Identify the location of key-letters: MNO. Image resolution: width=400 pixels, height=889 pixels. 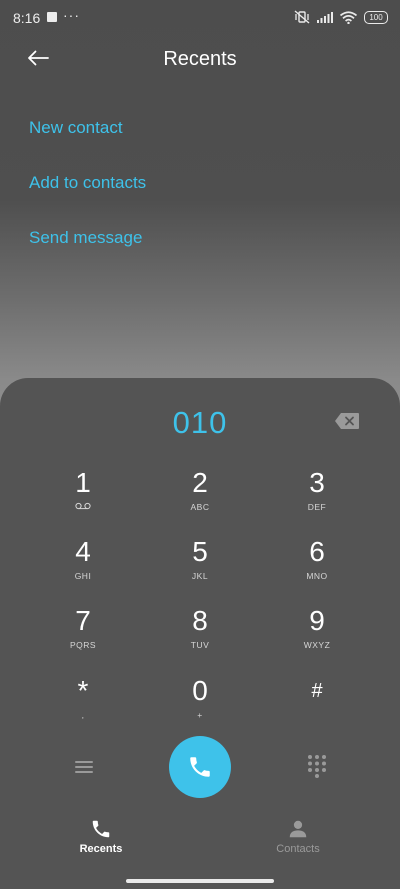
(317, 576).